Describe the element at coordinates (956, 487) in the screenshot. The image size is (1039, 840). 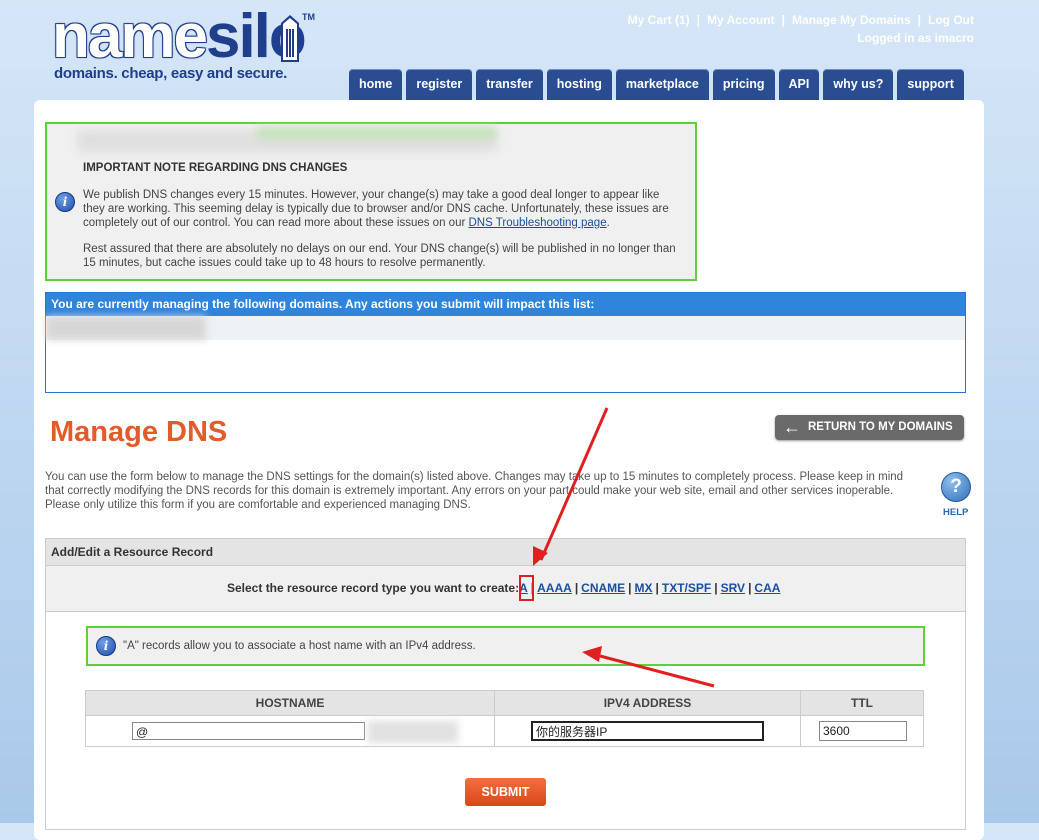
I see `help-icon: ?` at that location.